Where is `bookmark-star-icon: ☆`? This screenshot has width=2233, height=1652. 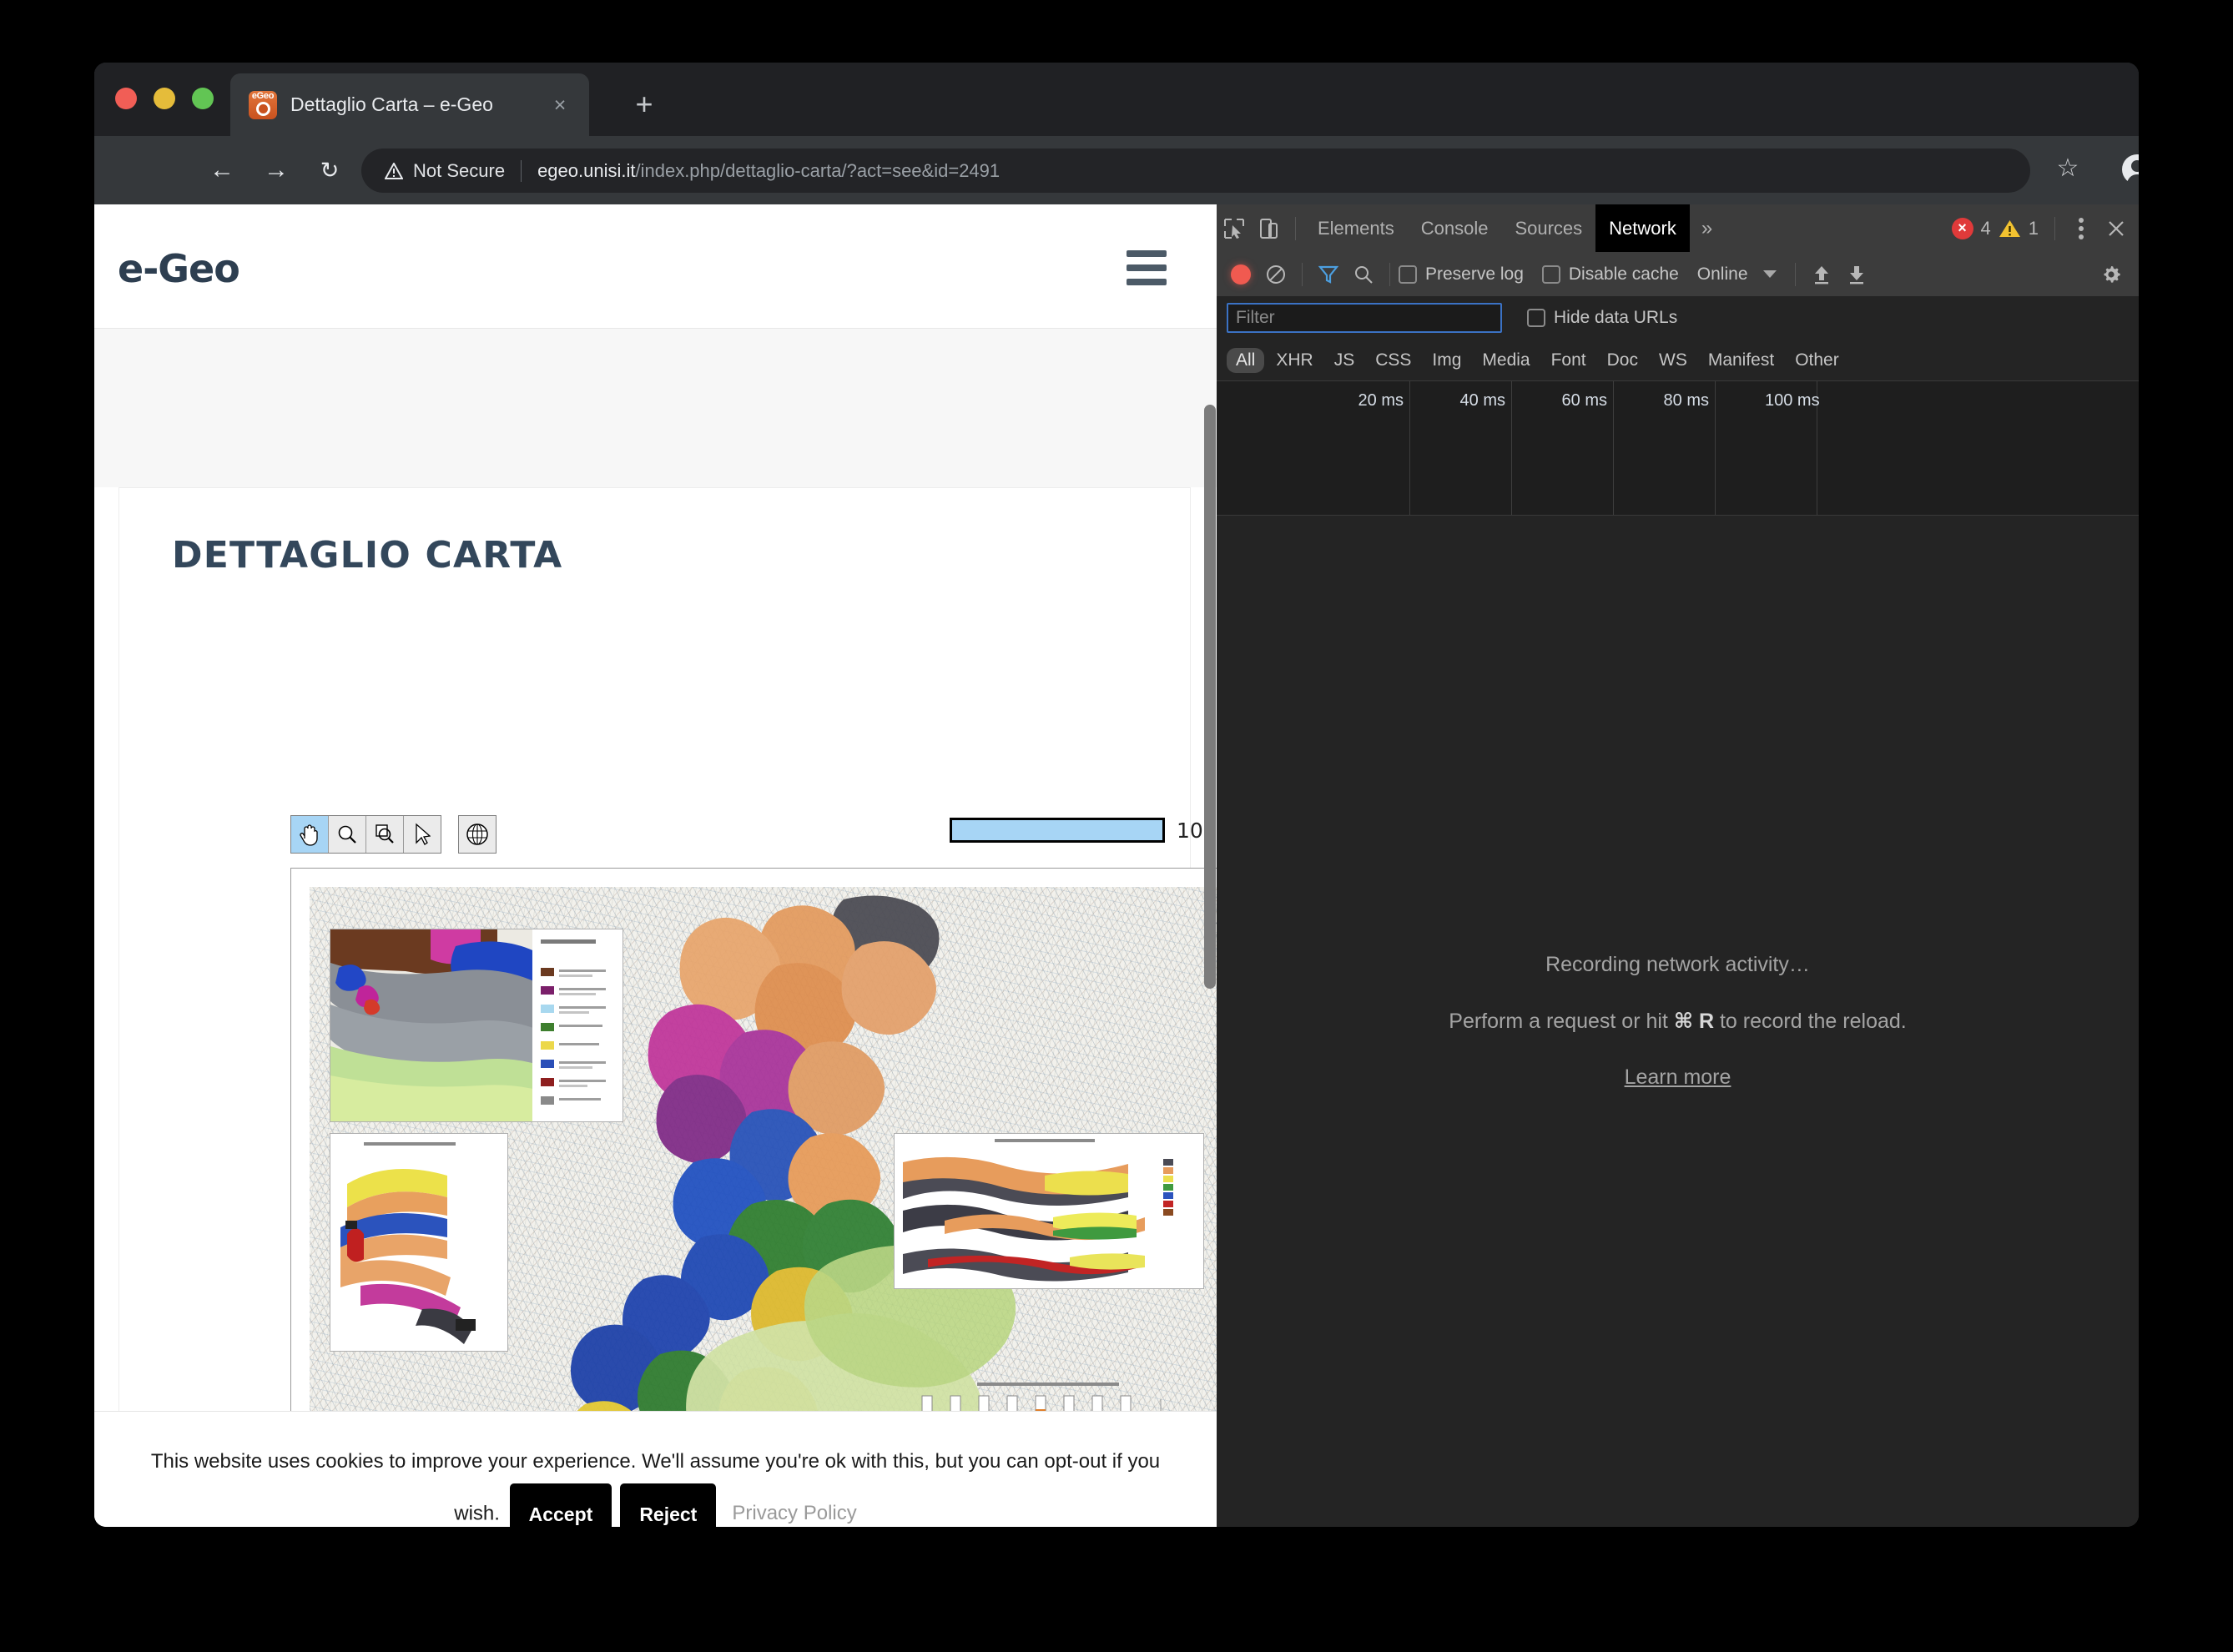 bookmark-star-icon: ☆ is located at coordinates (2068, 169).